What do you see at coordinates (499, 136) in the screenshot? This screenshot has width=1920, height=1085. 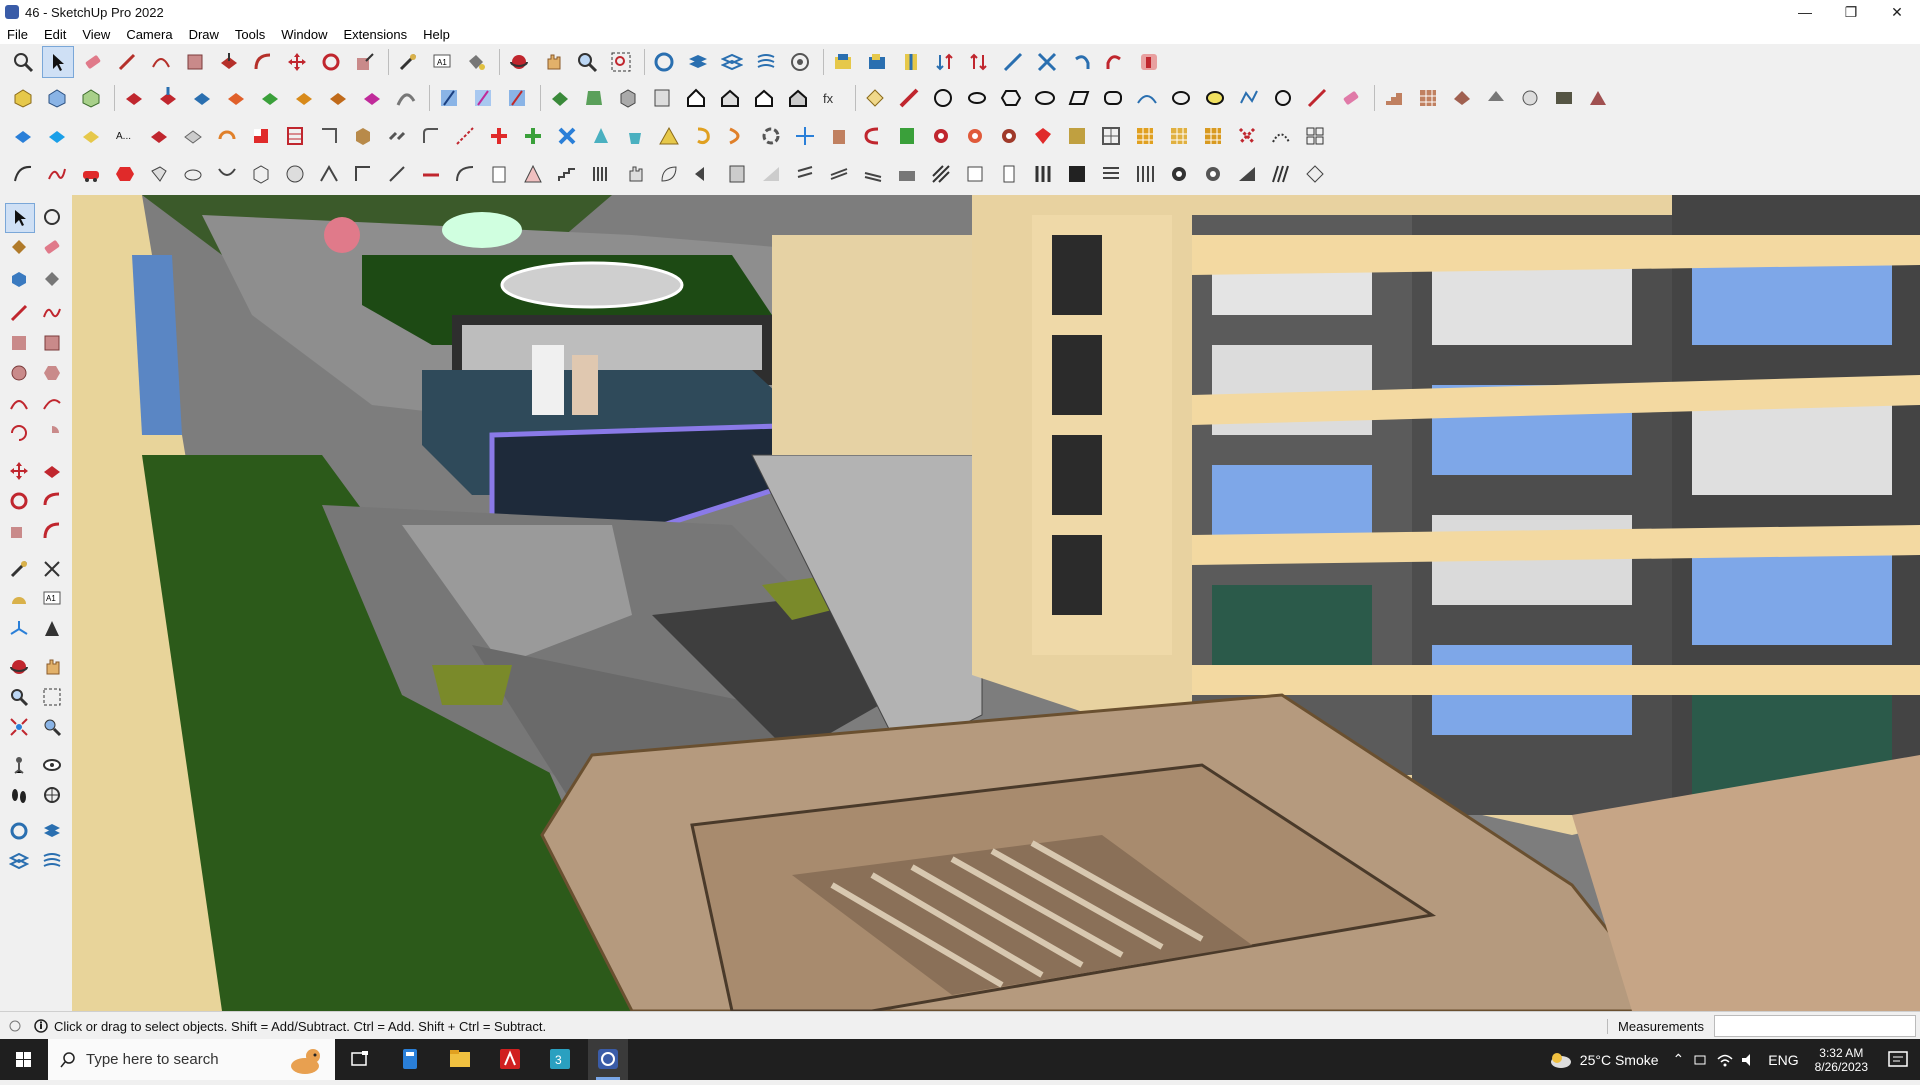 I see `plus-red-icon` at bounding box center [499, 136].